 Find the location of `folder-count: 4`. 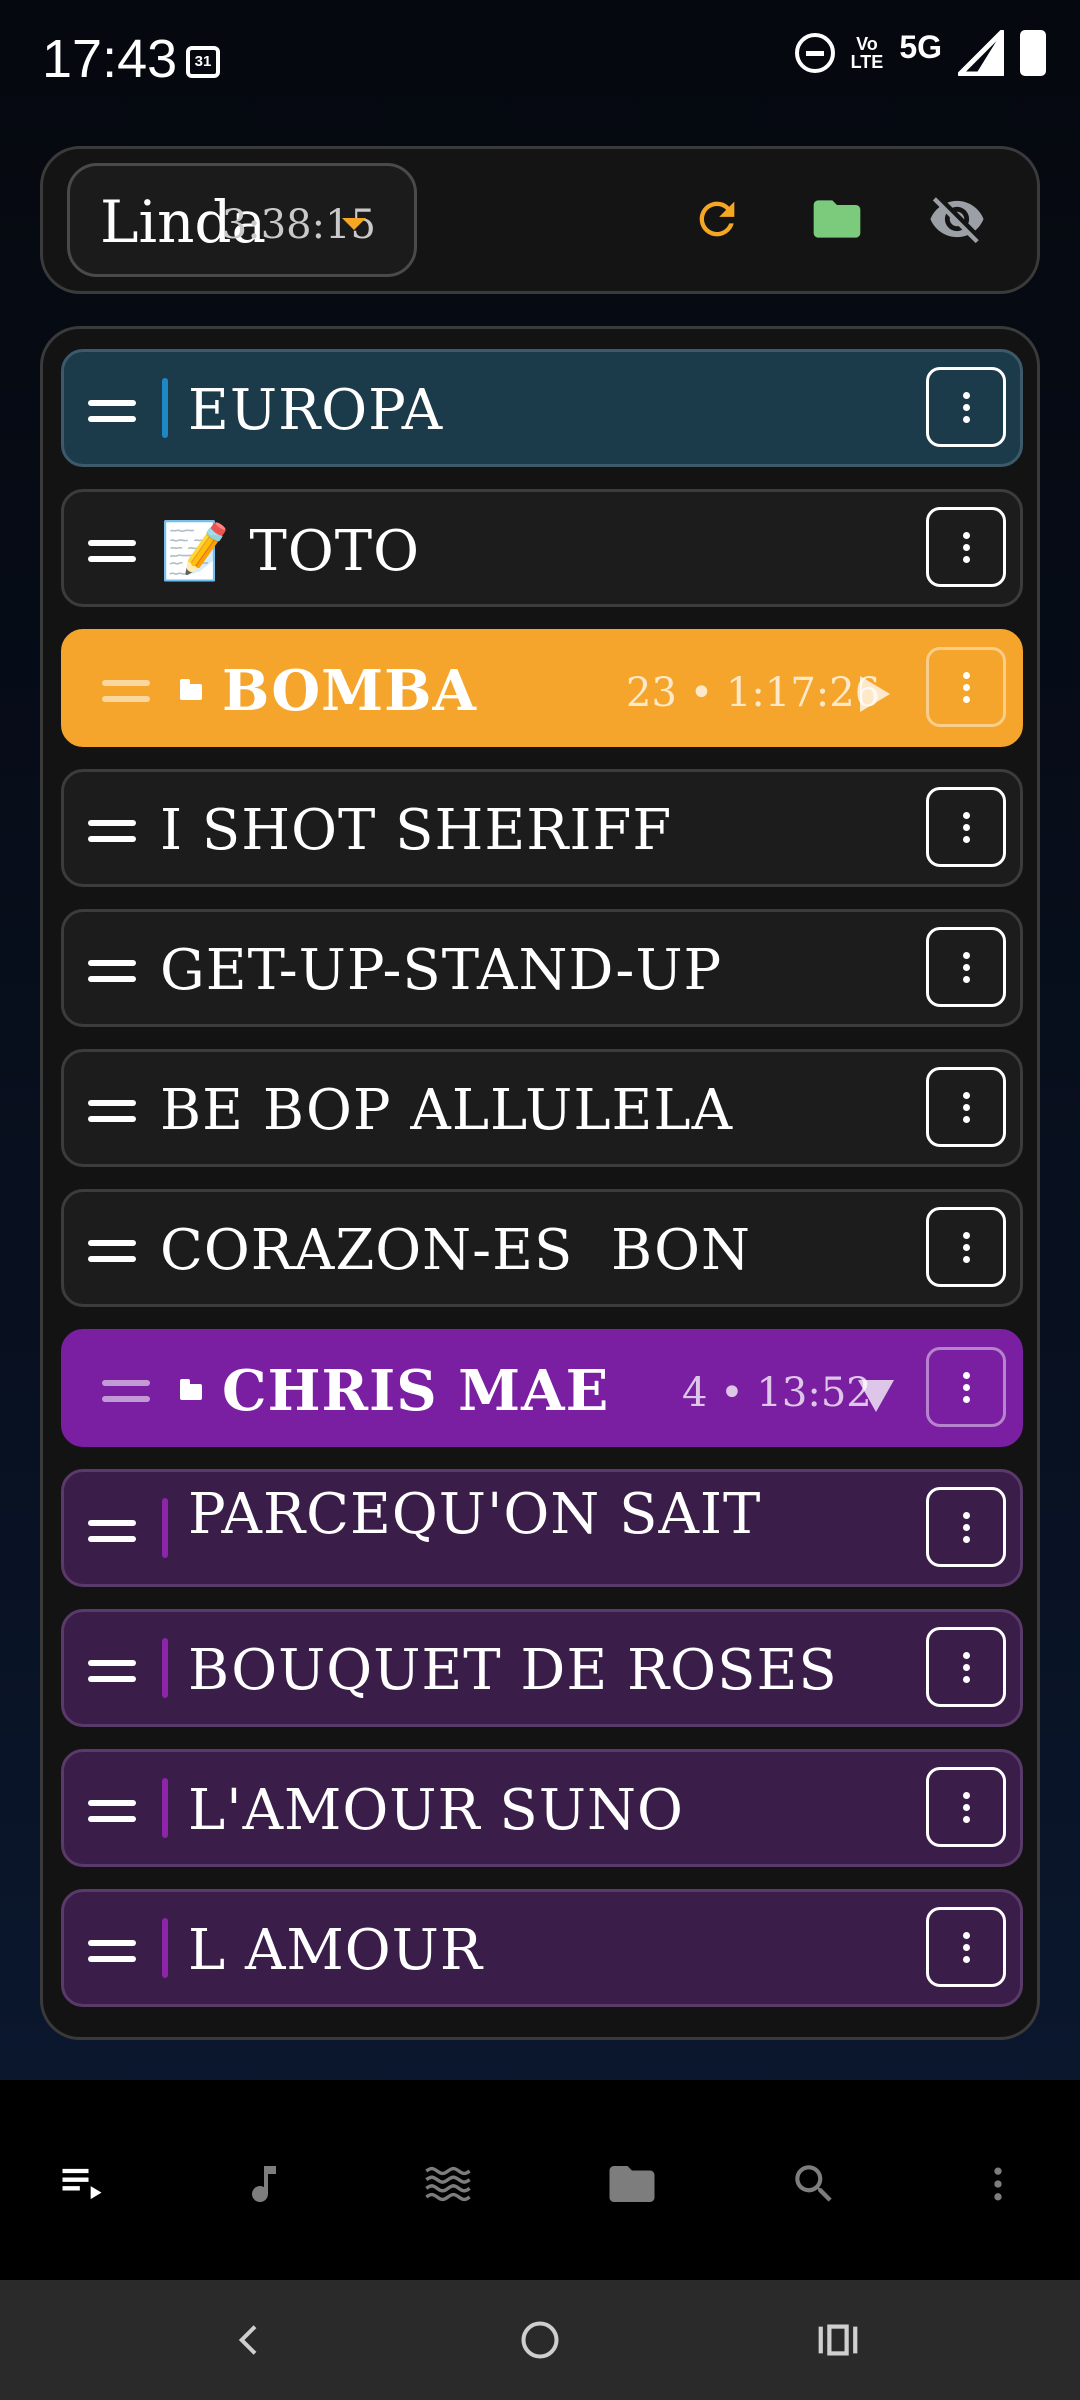

folder-count: 4 is located at coordinates (695, 1393).